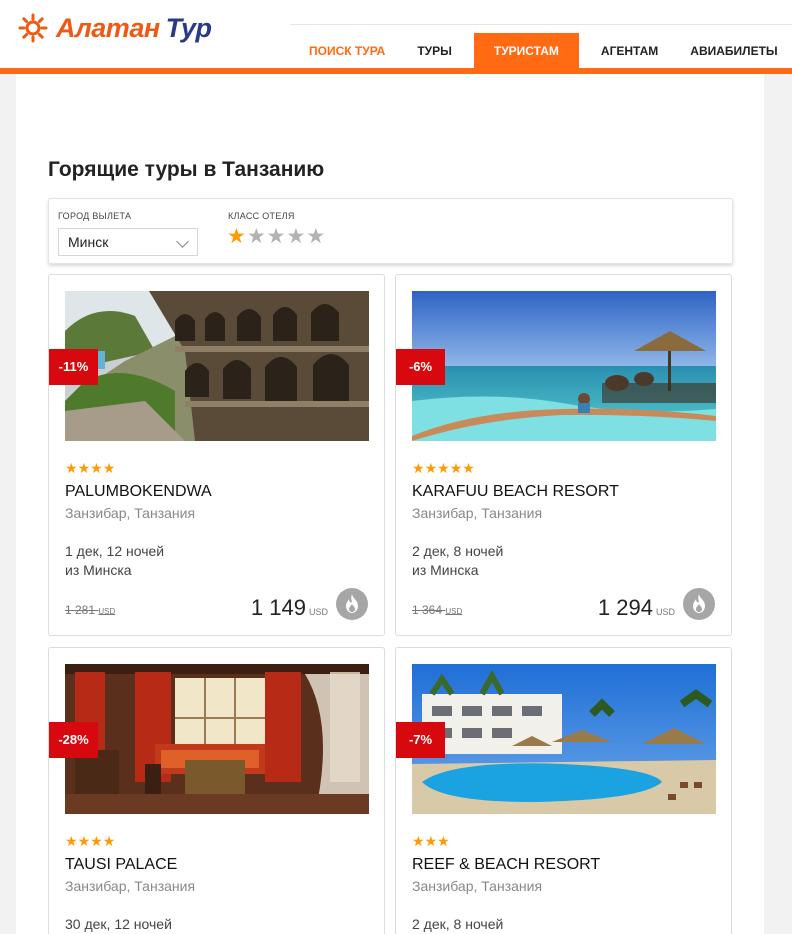 This screenshot has width=792, height=934. I want to click on logo: Алатан Тур, so click(115, 28).